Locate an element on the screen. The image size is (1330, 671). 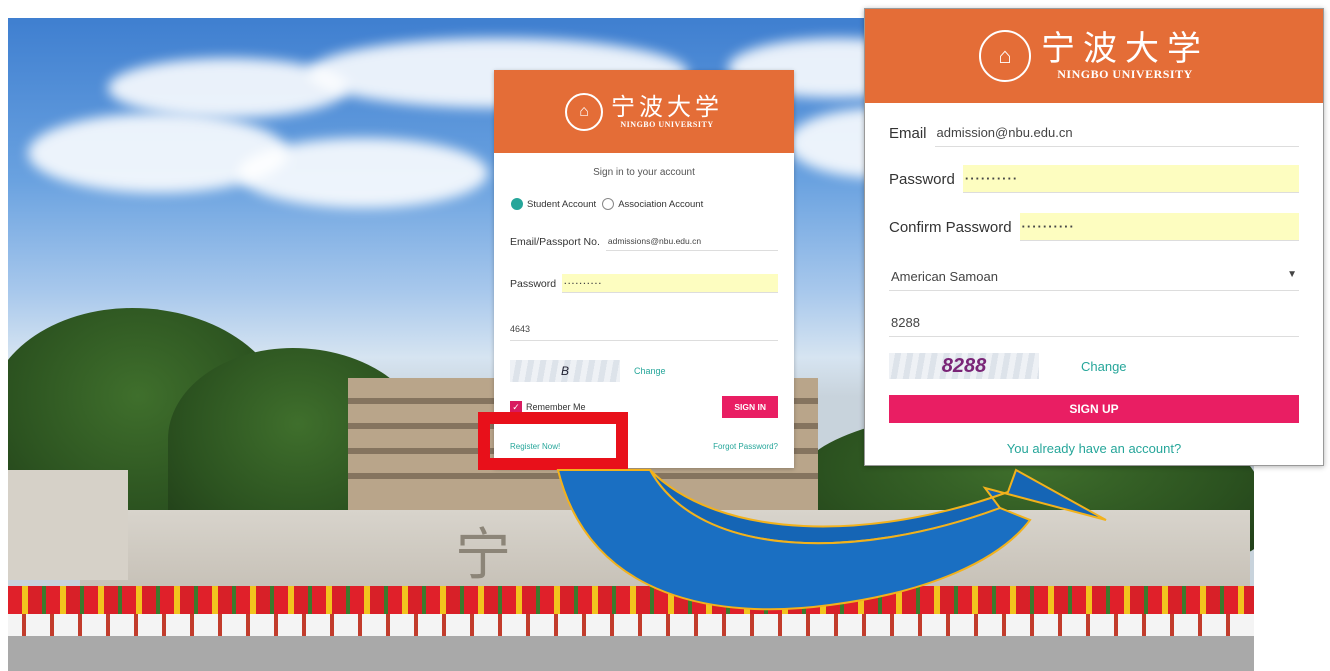
login-header: ⌂ 宁波大学 NINGBO UNIVERSITY is located at coordinates (644, 111).